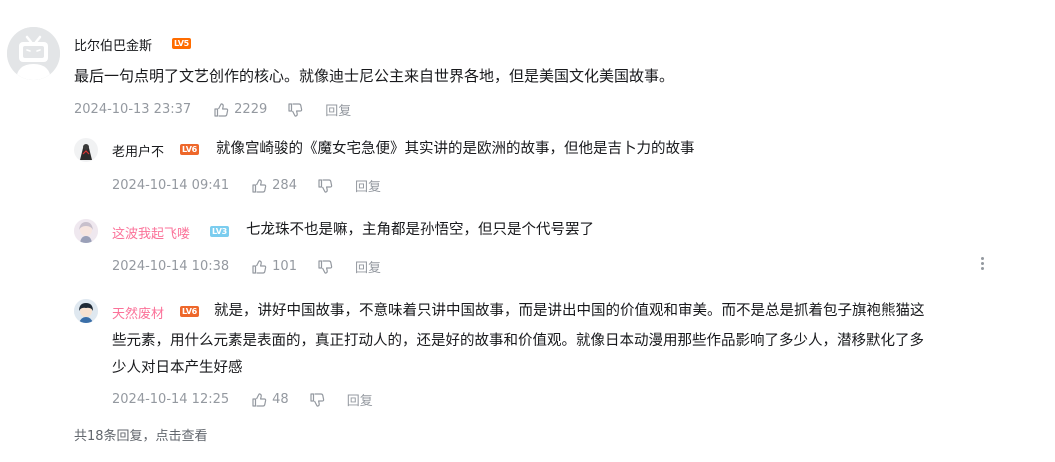 The image size is (1055, 462). Describe the element at coordinates (420, 230) in the screenshot. I see `reply-content: 七龙珠不也是嘛，主角都是孙悟空，但只是个代号罢了` at that location.